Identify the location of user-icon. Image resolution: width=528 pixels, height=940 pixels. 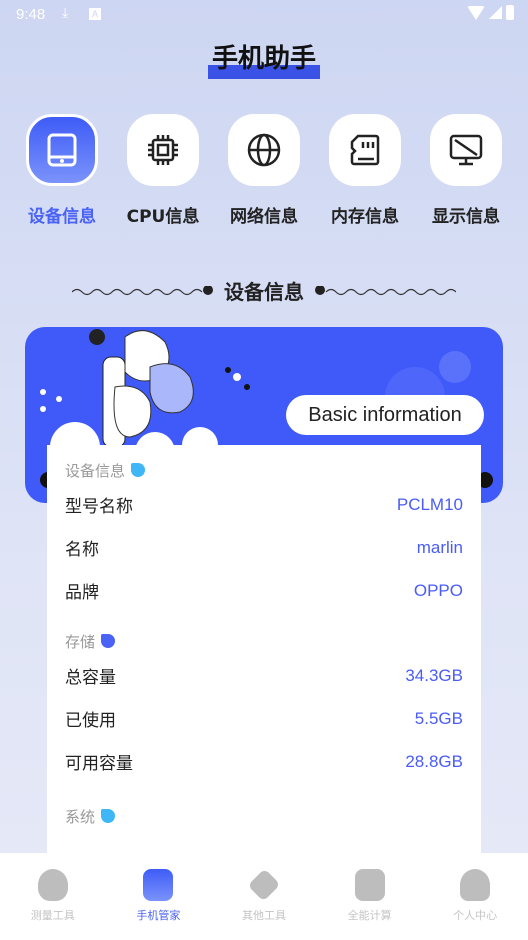
(475, 885).